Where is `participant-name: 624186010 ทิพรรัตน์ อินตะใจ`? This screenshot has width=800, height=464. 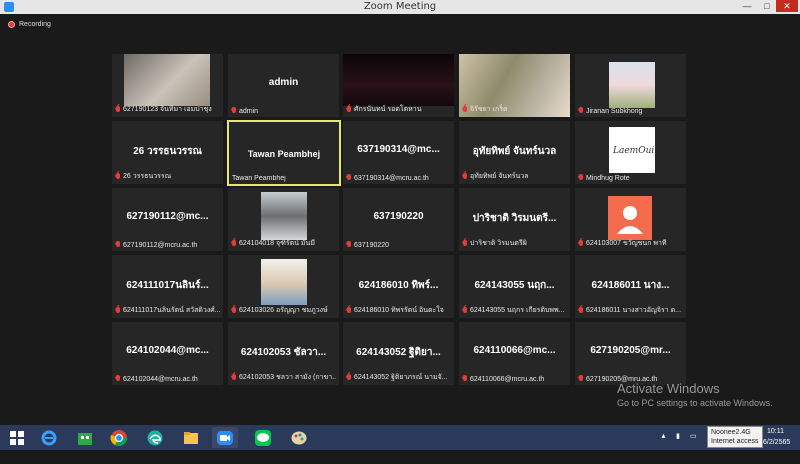 participant-name: 624186010 ทิพรรัตน์ อินตะใจ is located at coordinates (399, 310).